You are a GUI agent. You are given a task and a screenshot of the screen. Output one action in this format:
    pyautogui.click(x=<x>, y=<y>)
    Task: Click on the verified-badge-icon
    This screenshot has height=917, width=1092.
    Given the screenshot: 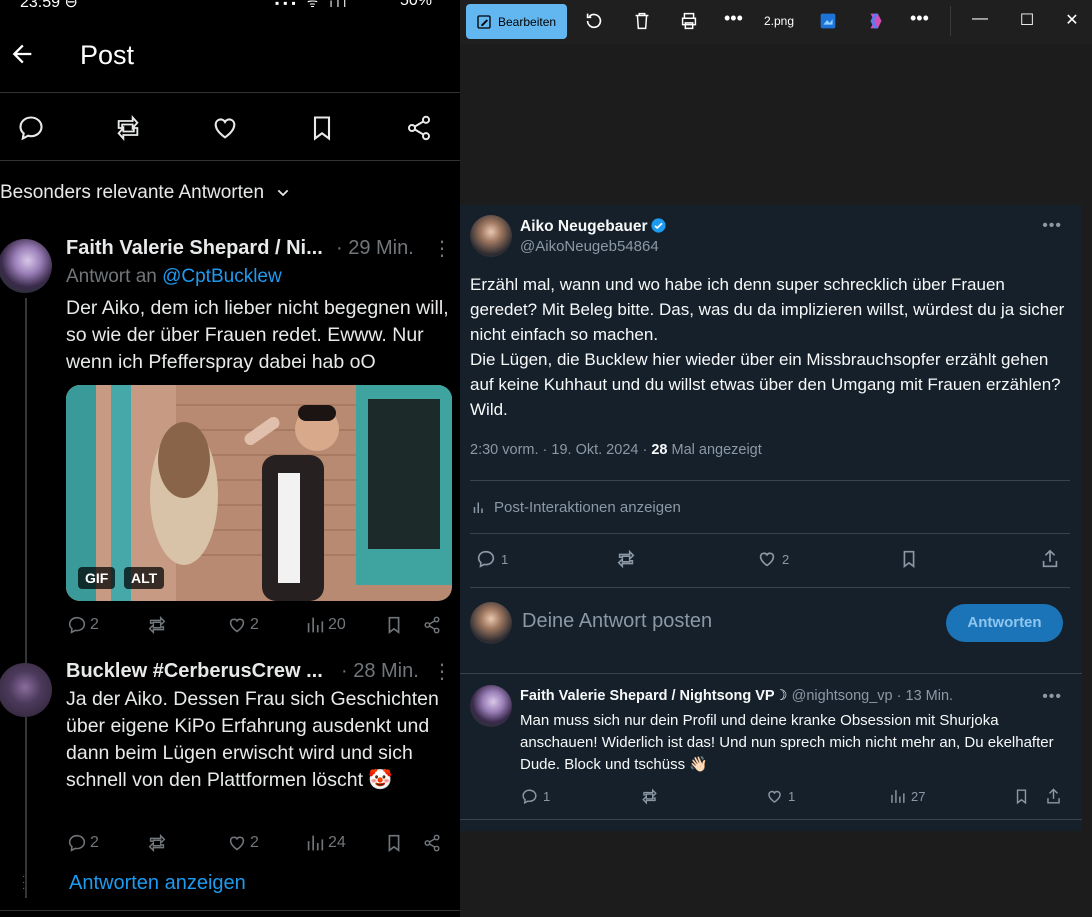 What is the action you would take?
    pyautogui.click(x=659, y=225)
    